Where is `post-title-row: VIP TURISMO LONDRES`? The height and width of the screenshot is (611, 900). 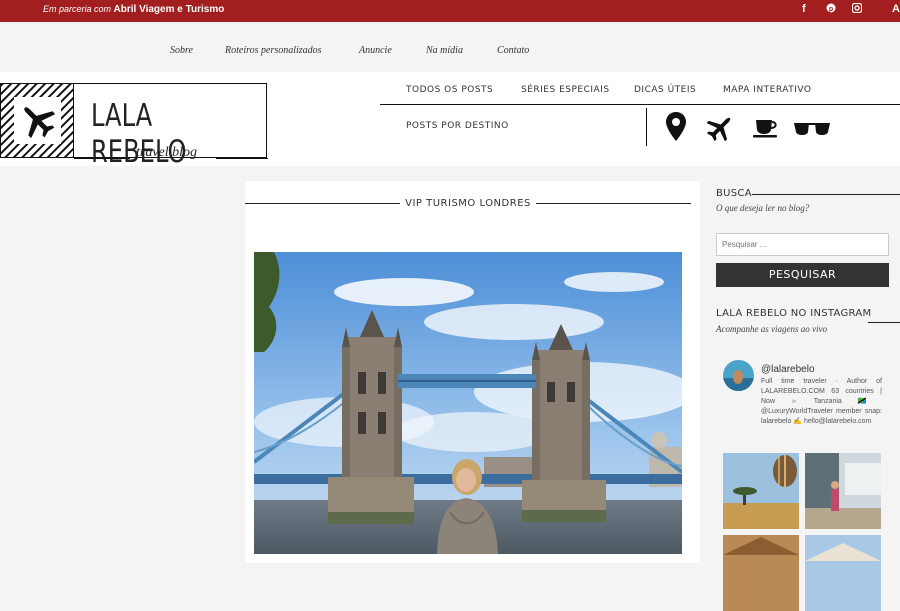
post-title-row: VIP TURISMO LONDRES is located at coordinates (468, 203).